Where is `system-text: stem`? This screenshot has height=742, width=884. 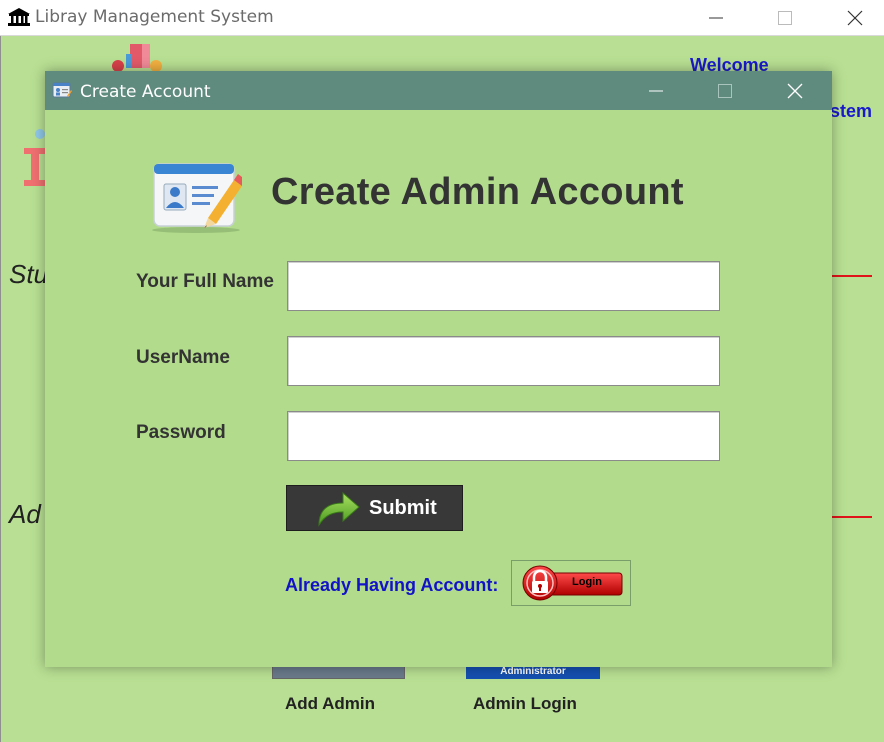
system-text: stem is located at coordinates (851, 111).